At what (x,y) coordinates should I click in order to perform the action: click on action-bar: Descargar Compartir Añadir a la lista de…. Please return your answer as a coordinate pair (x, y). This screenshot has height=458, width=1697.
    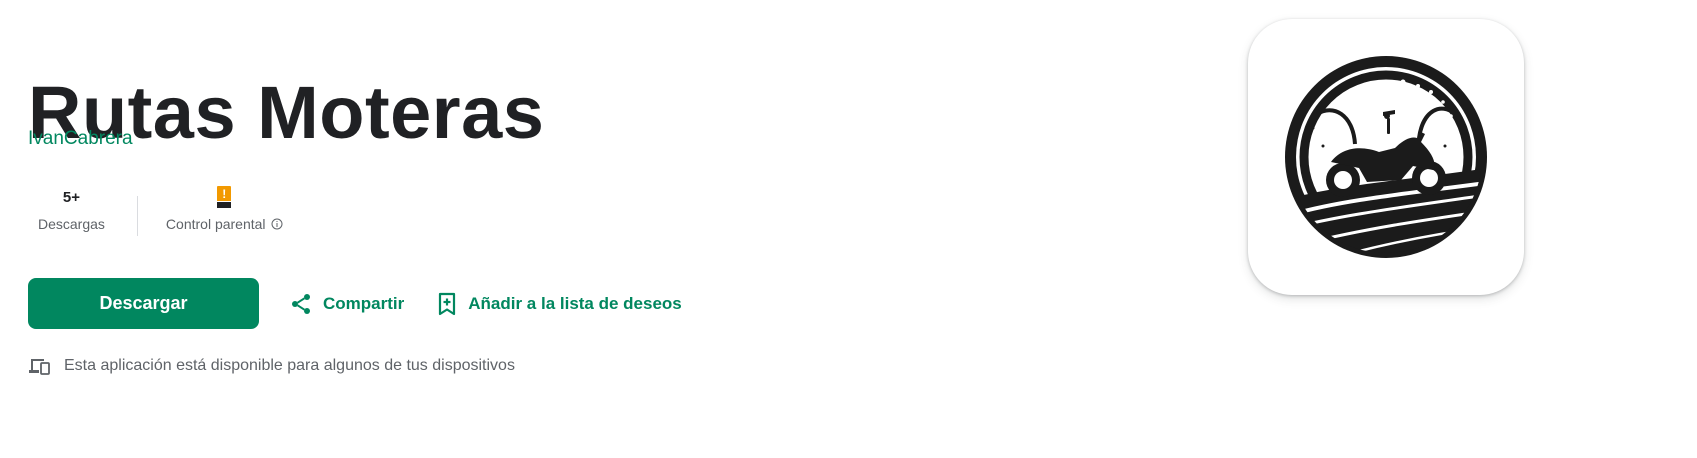
    Looking at the image, I should click on (355, 303).